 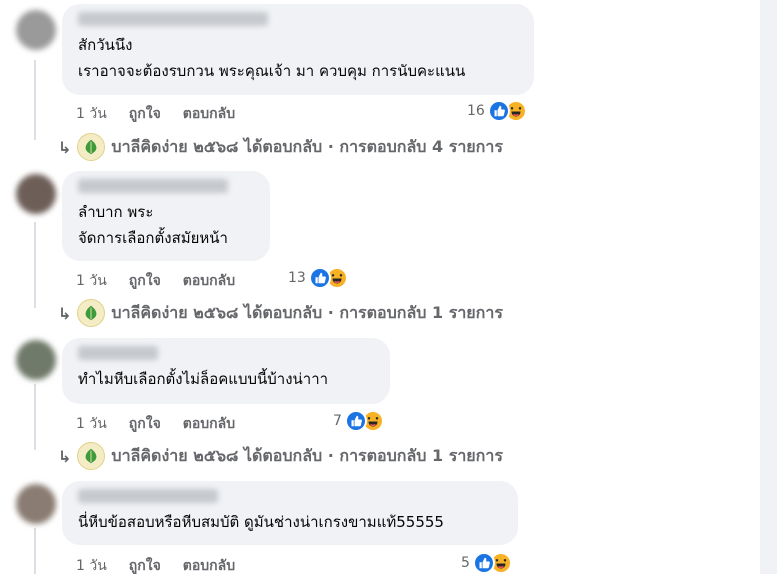 What do you see at coordinates (476, 111) in the screenshot?
I see `reaction-count: 16` at bounding box center [476, 111].